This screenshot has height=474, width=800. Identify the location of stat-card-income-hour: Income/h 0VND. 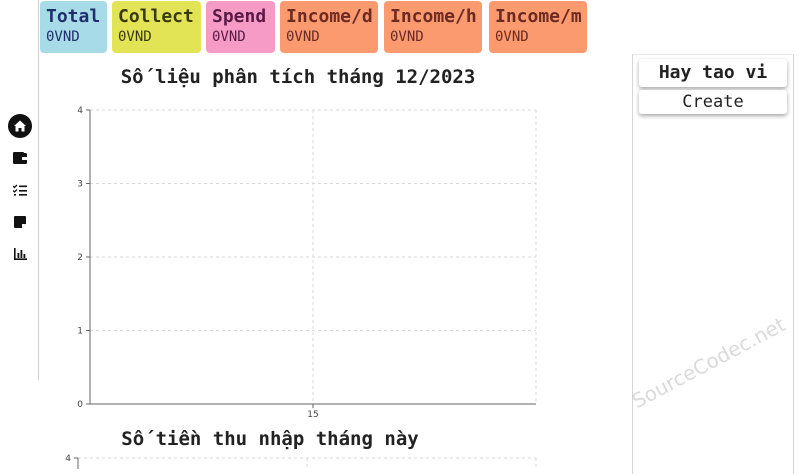
(433, 27).